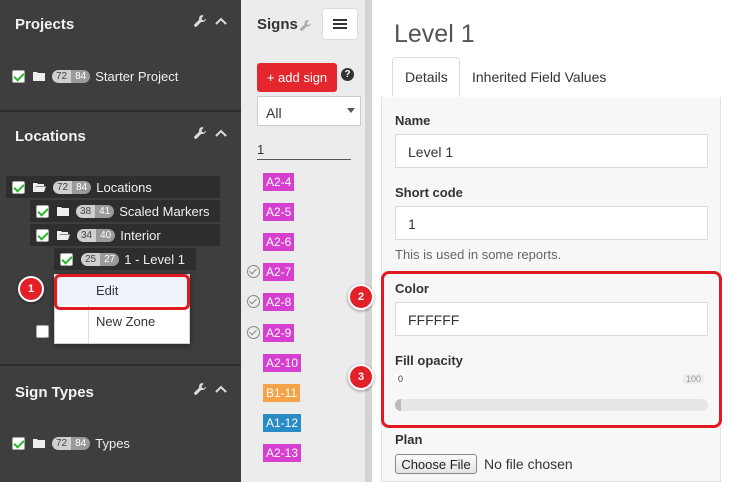  What do you see at coordinates (347, 74) in the screenshot?
I see `help-icon: ?` at bounding box center [347, 74].